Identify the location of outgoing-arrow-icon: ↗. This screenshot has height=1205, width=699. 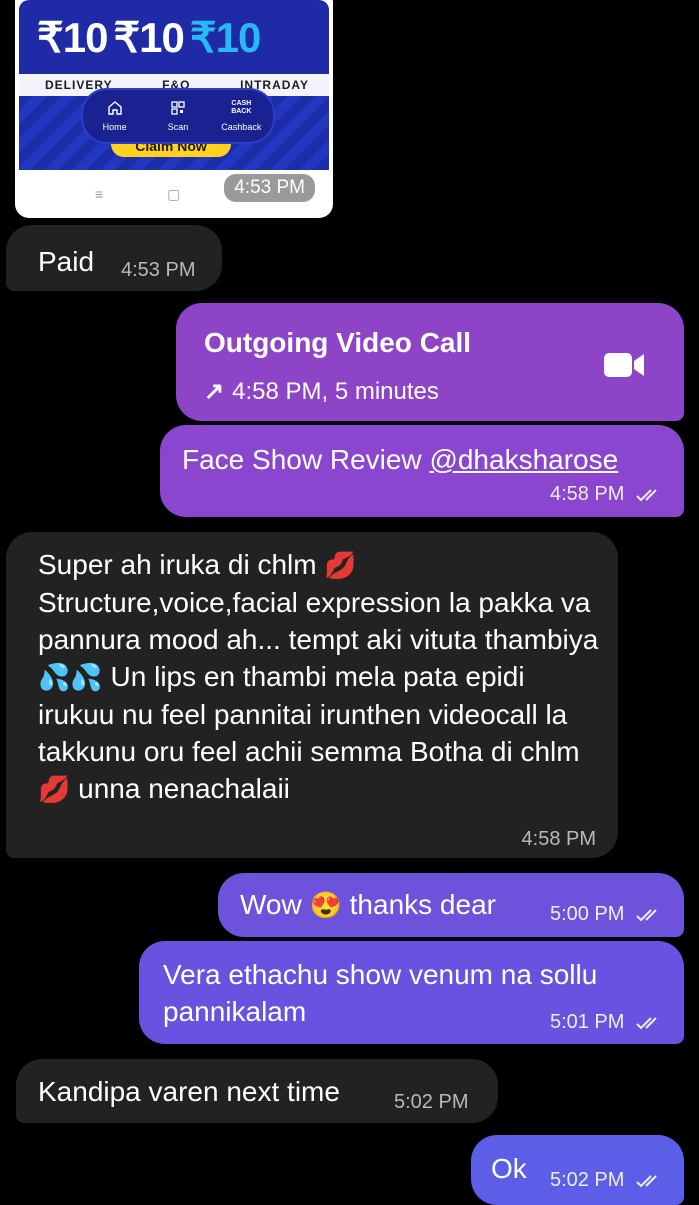
(214, 391).